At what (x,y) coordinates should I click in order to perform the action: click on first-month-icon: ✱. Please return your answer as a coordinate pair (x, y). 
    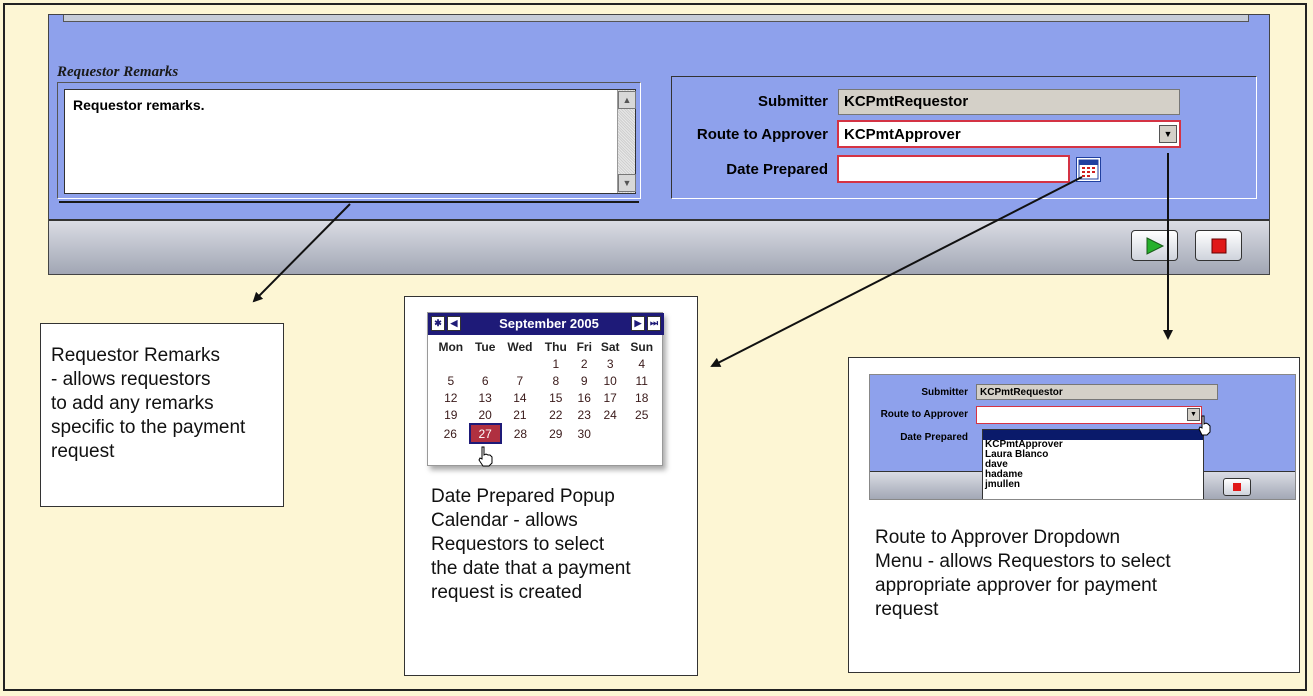
    Looking at the image, I should click on (438, 323).